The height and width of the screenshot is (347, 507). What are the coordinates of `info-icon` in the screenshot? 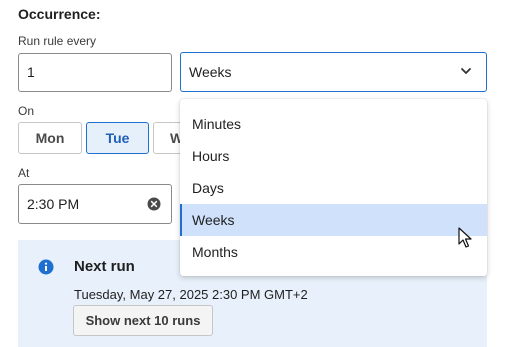 It's located at (46, 267).